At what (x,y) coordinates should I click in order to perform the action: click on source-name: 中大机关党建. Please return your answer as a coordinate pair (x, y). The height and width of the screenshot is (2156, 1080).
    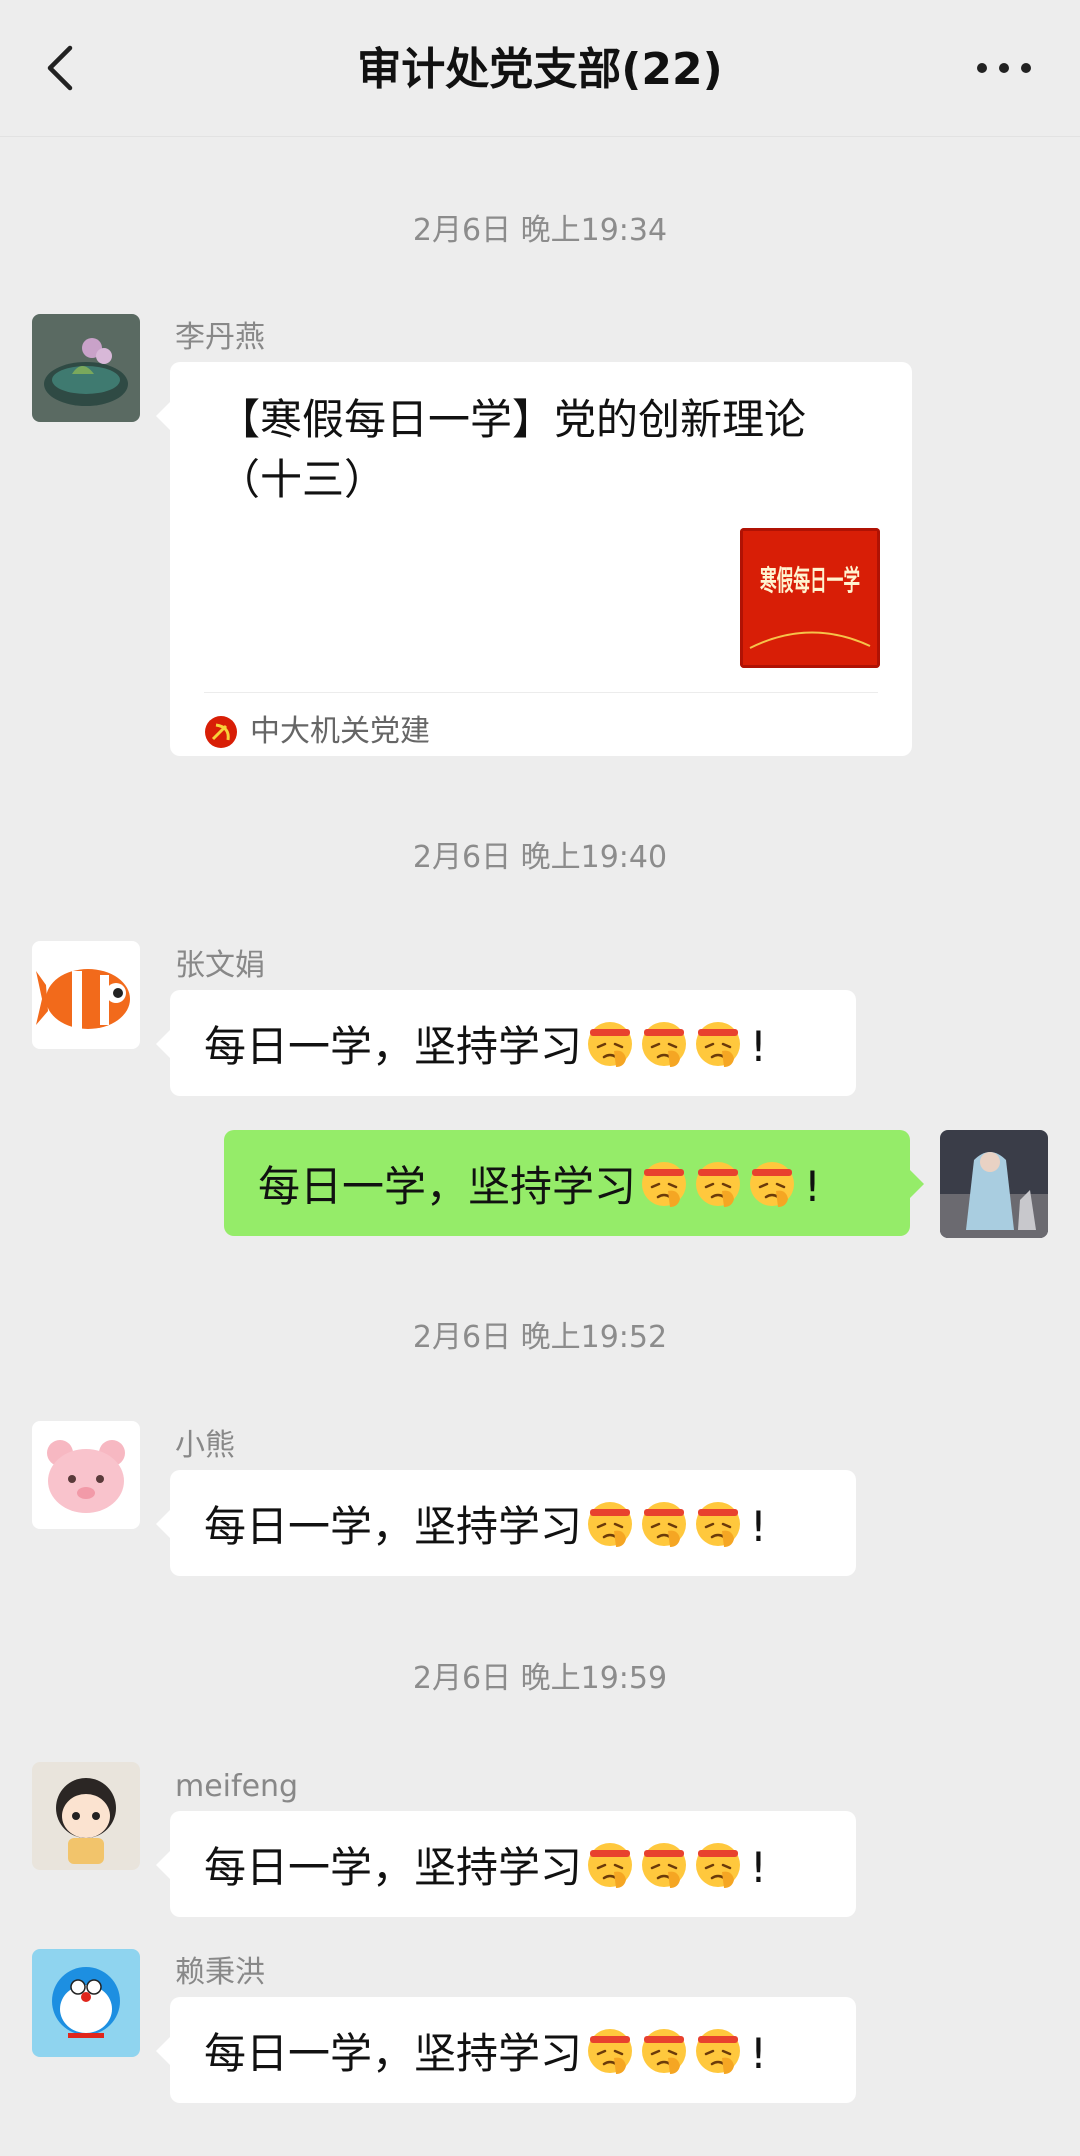
    Looking at the image, I should click on (340, 731).